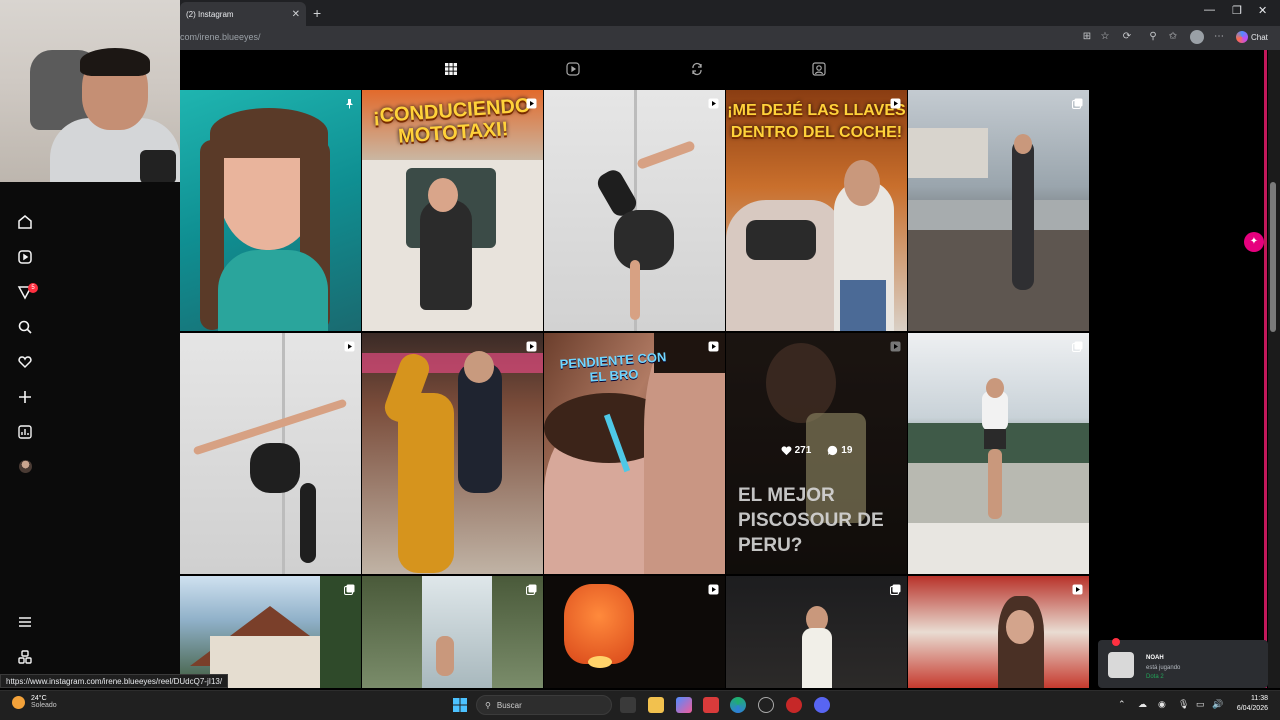 This screenshot has width=1280, height=720. What do you see at coordinates (39, 698) in the screenshot?
I see `temperature: 24°C` at bounding box center [39, 698].